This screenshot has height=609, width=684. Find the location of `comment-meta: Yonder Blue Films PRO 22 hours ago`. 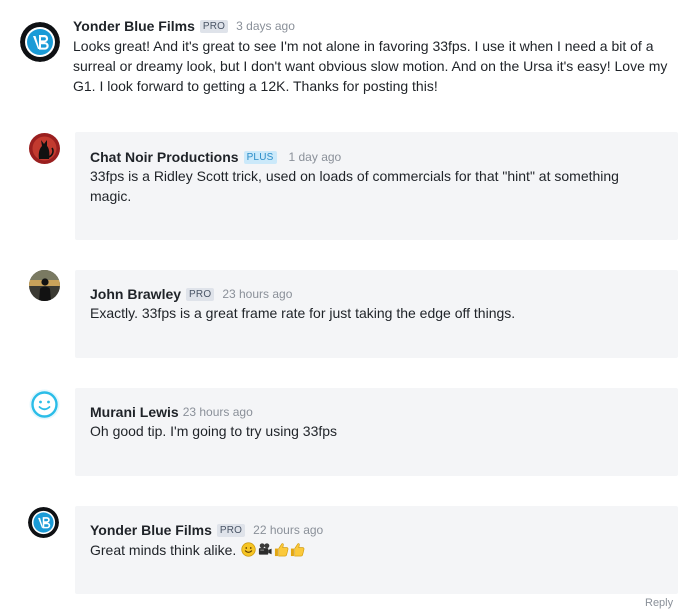

comment-meta: Yonder Blue Films PRO 22 hours ago is located at coordinates (206, 530).